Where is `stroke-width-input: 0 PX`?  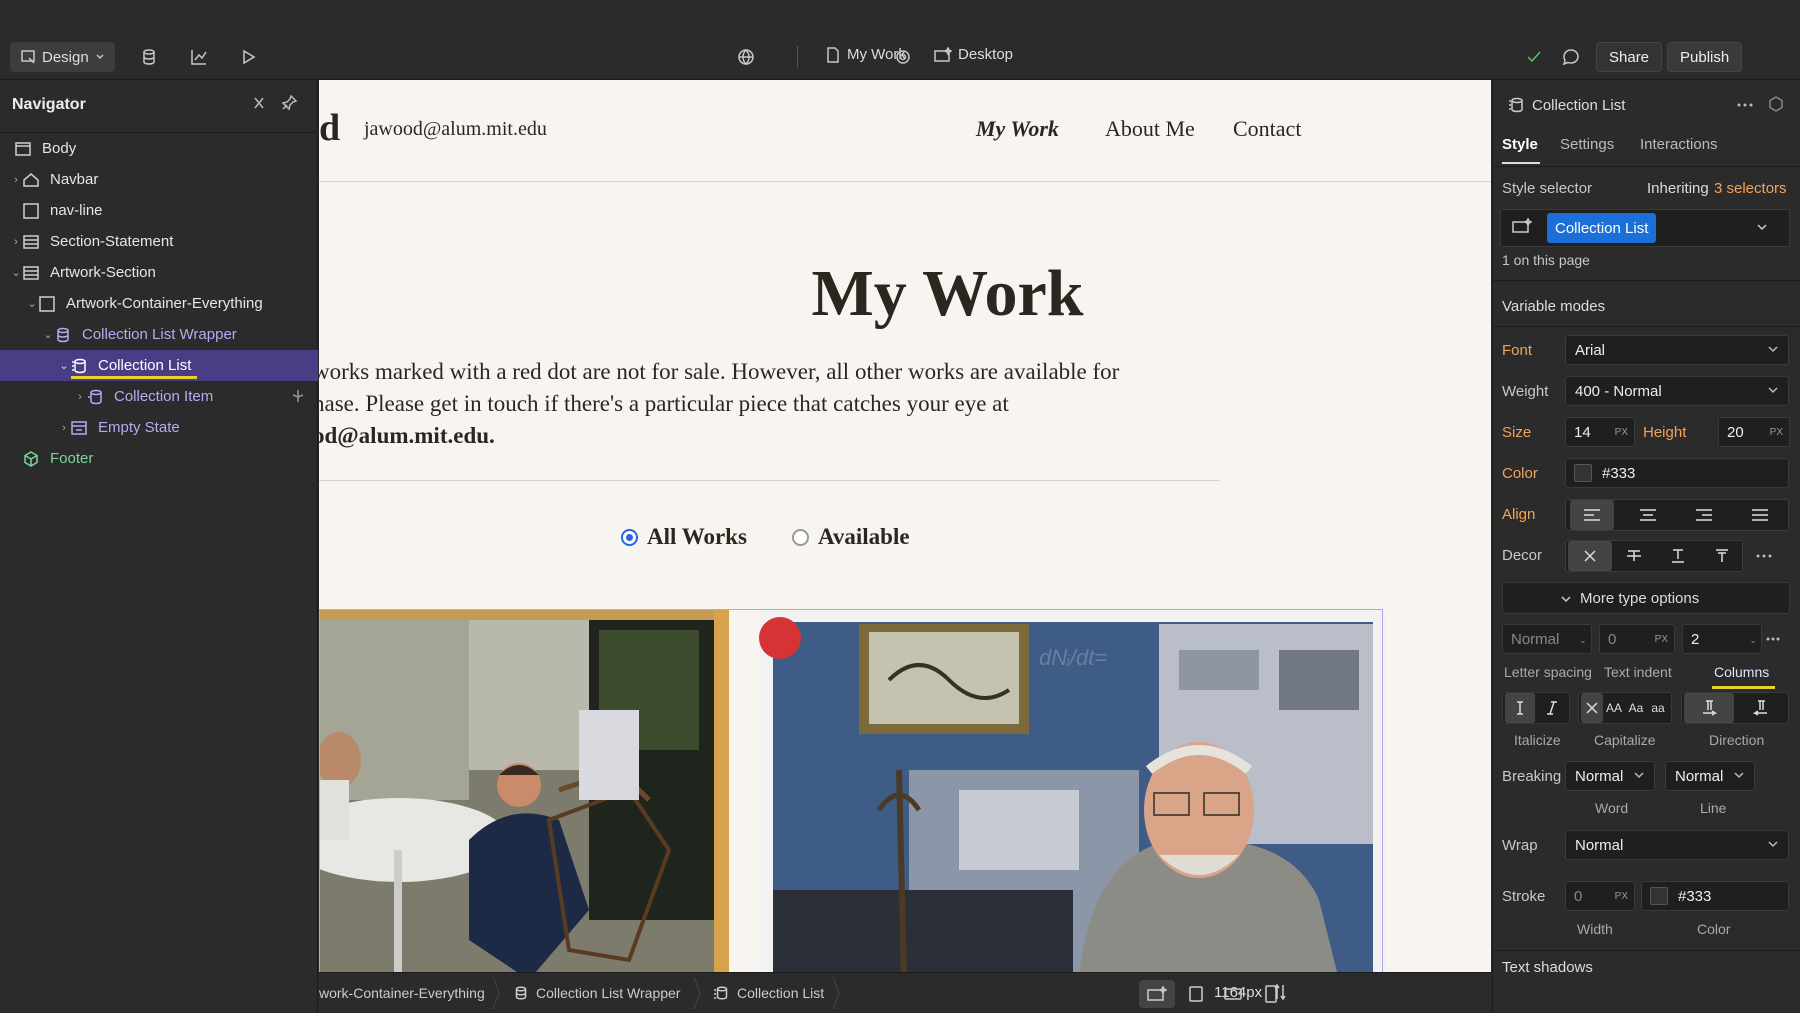
stroke-width-input: 0 PX is located at coordinates (1600, 896).